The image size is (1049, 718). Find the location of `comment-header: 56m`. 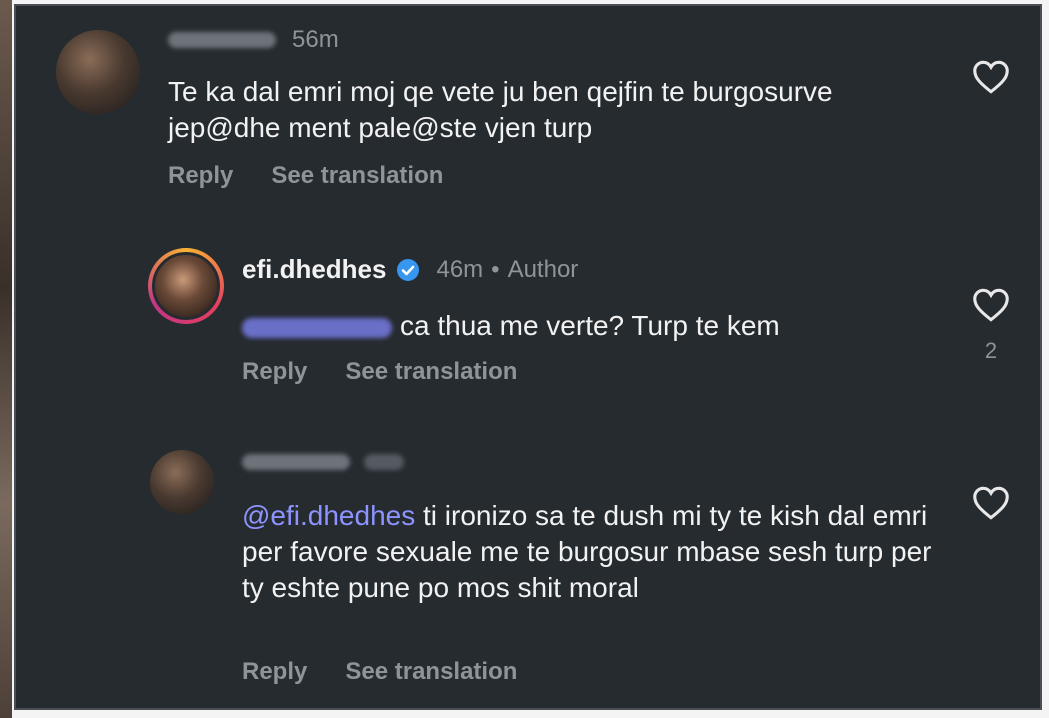

comment-header: 56m is located at coordinates (253, 40).